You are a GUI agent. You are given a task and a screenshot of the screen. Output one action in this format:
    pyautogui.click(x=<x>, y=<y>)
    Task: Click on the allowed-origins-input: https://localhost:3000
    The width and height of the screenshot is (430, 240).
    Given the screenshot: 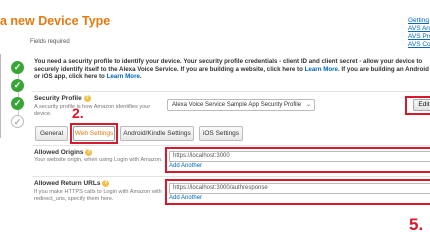 What is the action you would take?
    pyautogui.click(x=299, y=156)
    